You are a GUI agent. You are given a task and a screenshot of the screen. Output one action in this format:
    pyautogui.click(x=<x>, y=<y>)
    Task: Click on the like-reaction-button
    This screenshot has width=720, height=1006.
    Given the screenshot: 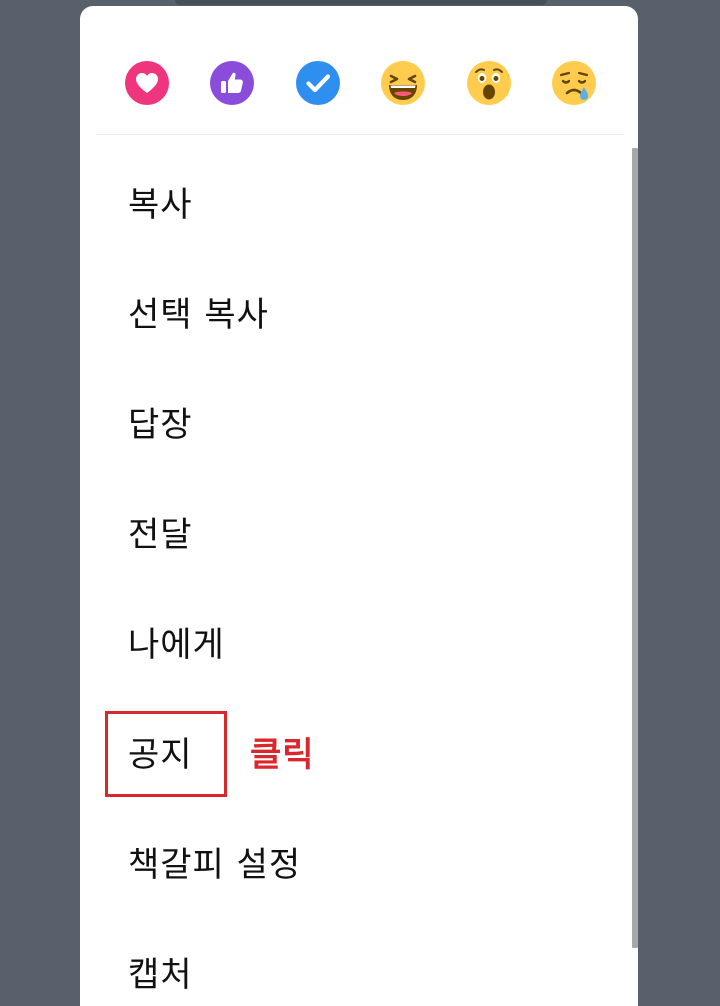 What is the action you would take?
    pyautogui.click(x=232, y=83)
    